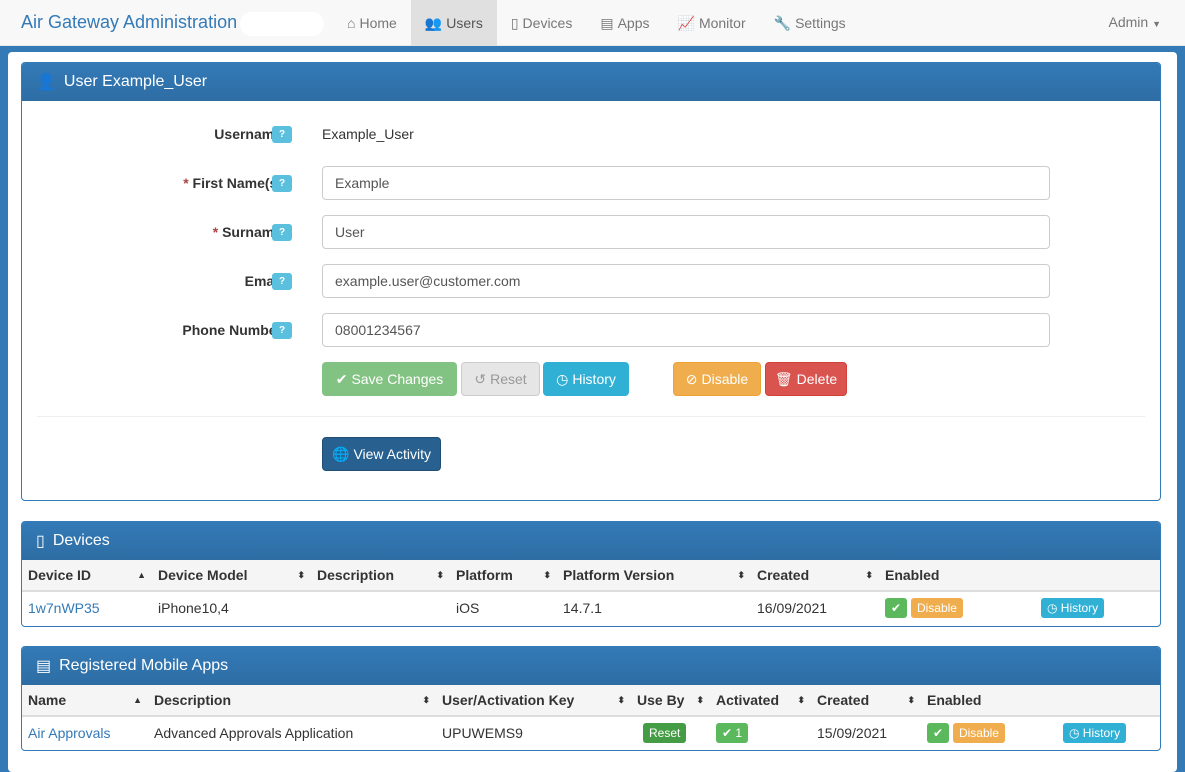 This screenshot has width=1185, height=772. I want to click on disable-button: ⊘ Disable, so click(717, 379).